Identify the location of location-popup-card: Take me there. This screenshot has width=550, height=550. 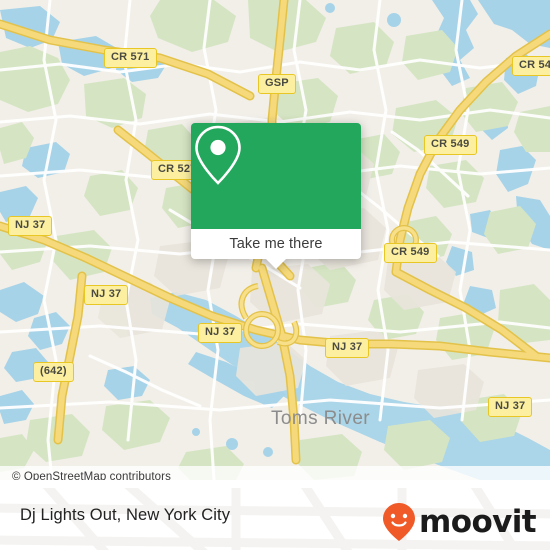
(276, 196).